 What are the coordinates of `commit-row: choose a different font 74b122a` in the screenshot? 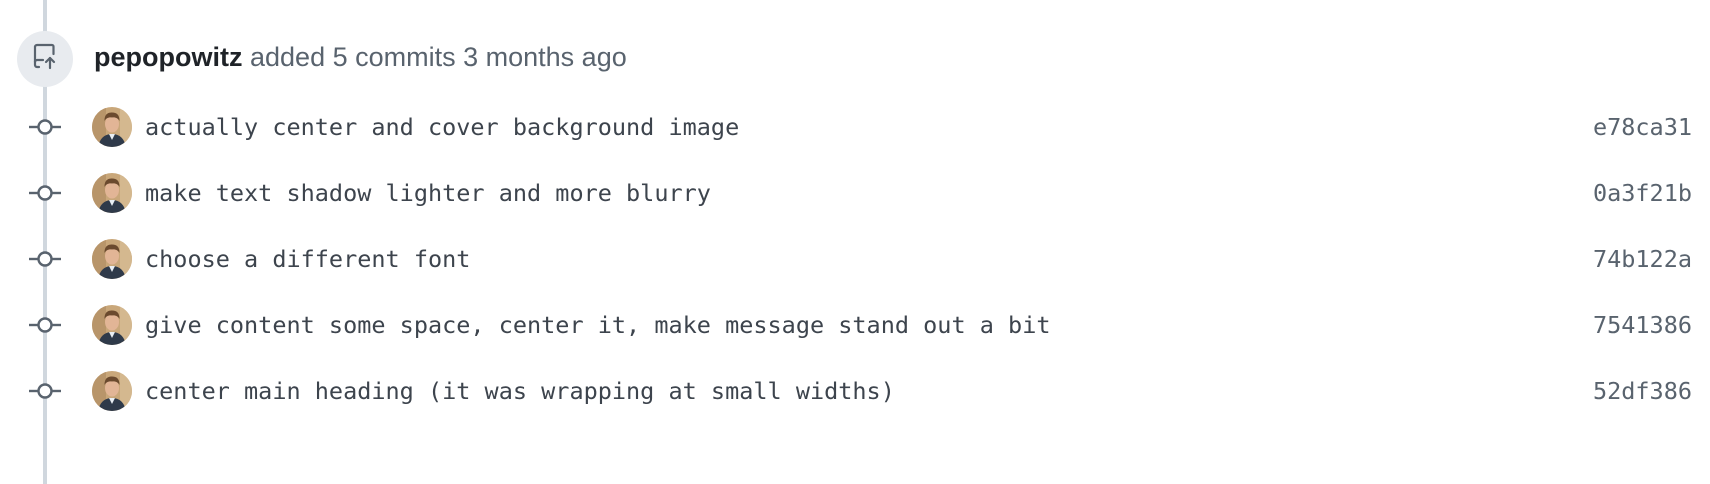 It's located at (855, 259).